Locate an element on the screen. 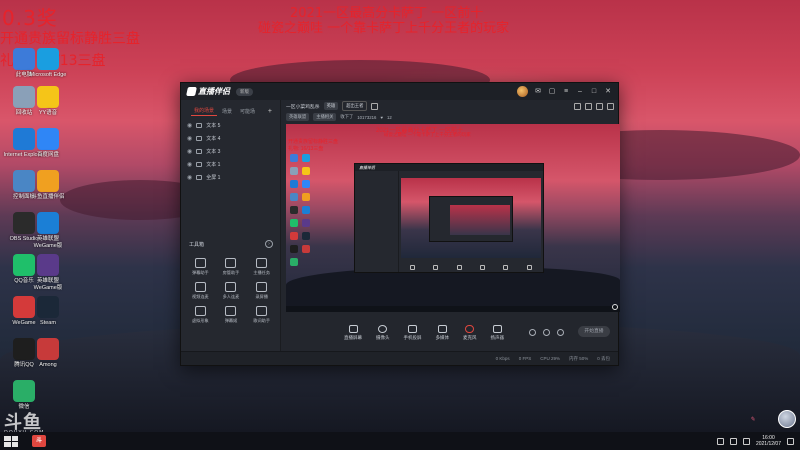 The image size is (800, 450). host-relation: 主播相关 is located at coordinates (325, 117).